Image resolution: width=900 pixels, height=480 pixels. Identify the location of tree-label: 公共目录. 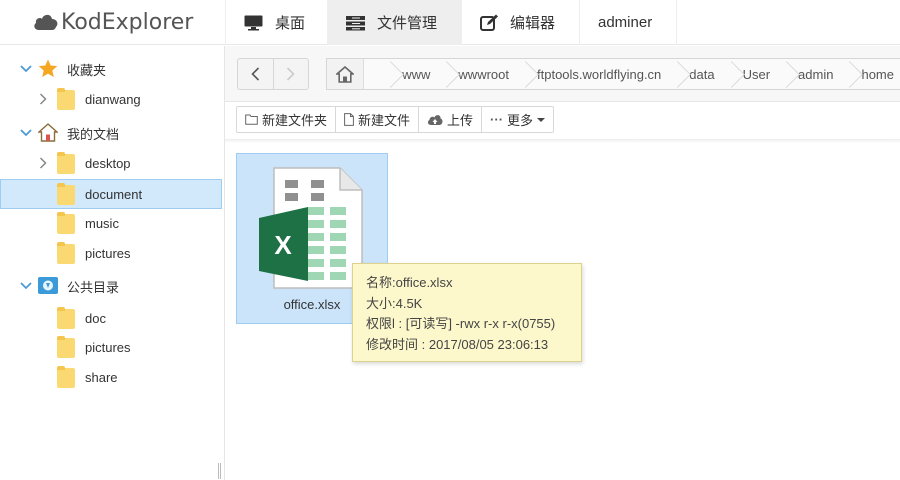
(93, 287).